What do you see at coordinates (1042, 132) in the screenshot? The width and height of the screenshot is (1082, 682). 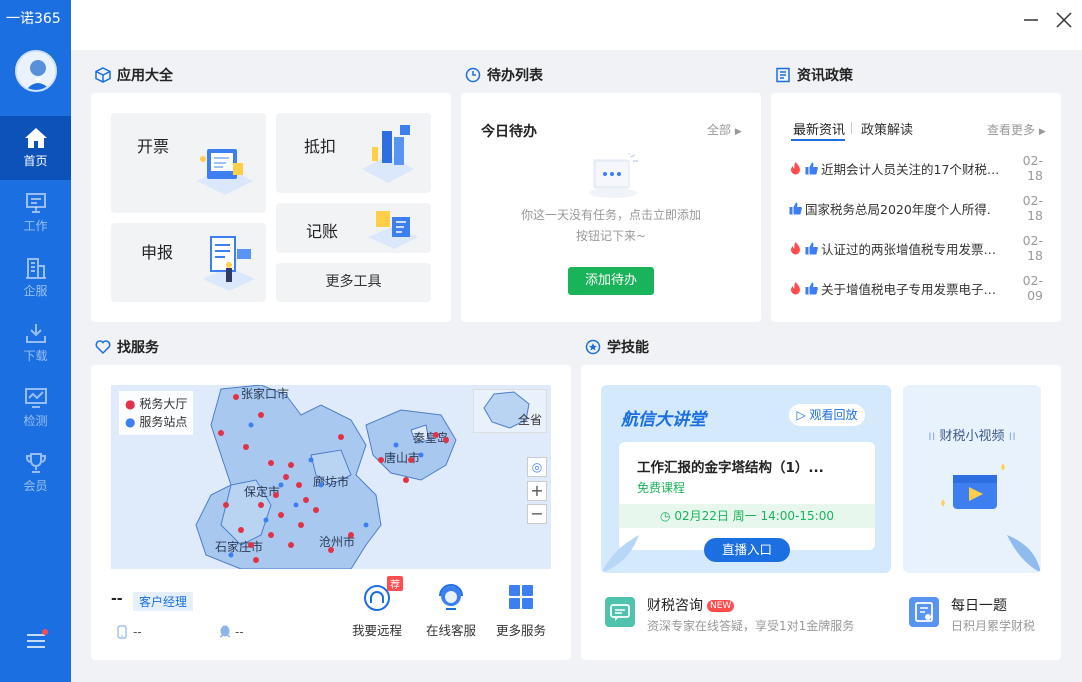 I see `chevron-right-icon: ▶` at bounding box center [1042, 132].